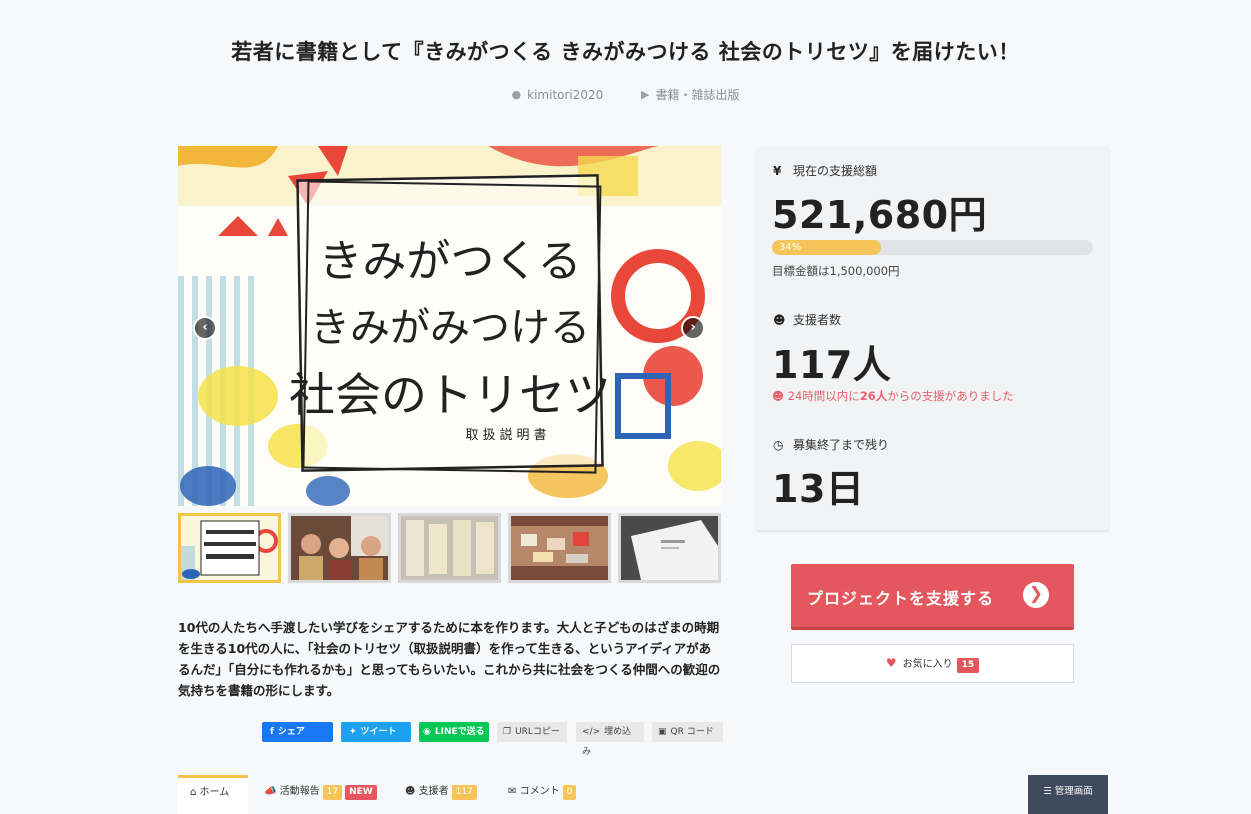 The image size is (1251, 814). Describe the element at coordinates (777, 171) in the screenshot. I see `yen-icon: ¥` at that location.